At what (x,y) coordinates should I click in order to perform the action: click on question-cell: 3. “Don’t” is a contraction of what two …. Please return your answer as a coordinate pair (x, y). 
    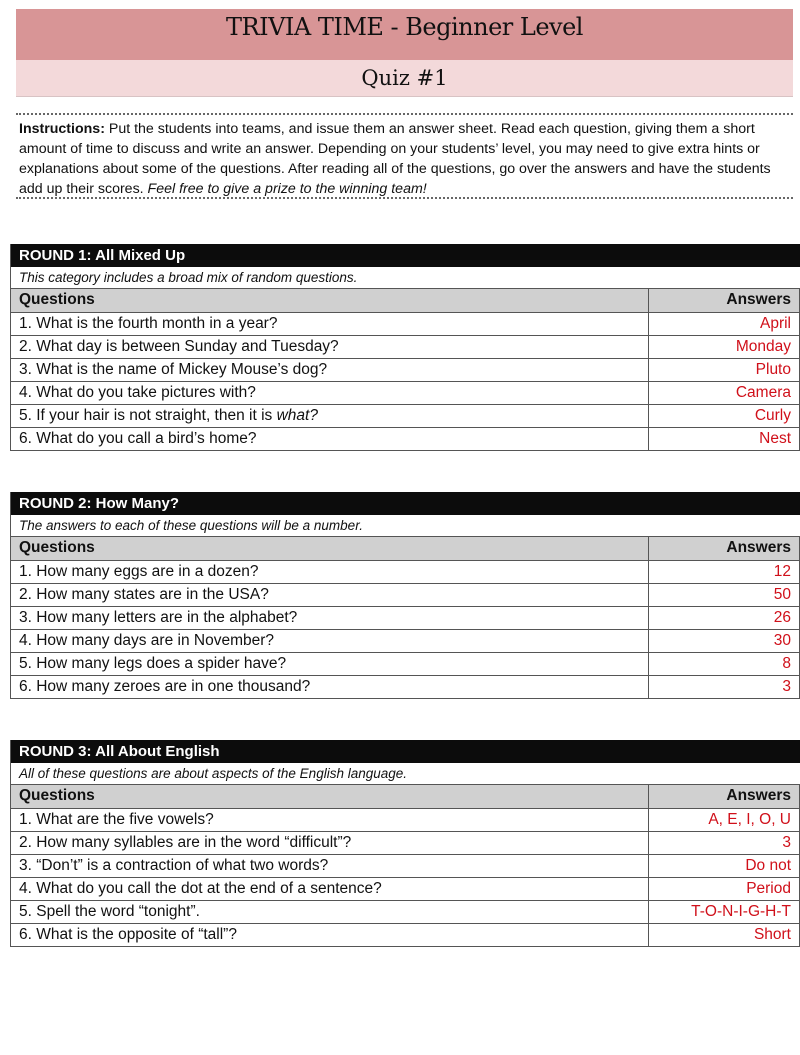
    Looking at the image, I should click on (330, 866).